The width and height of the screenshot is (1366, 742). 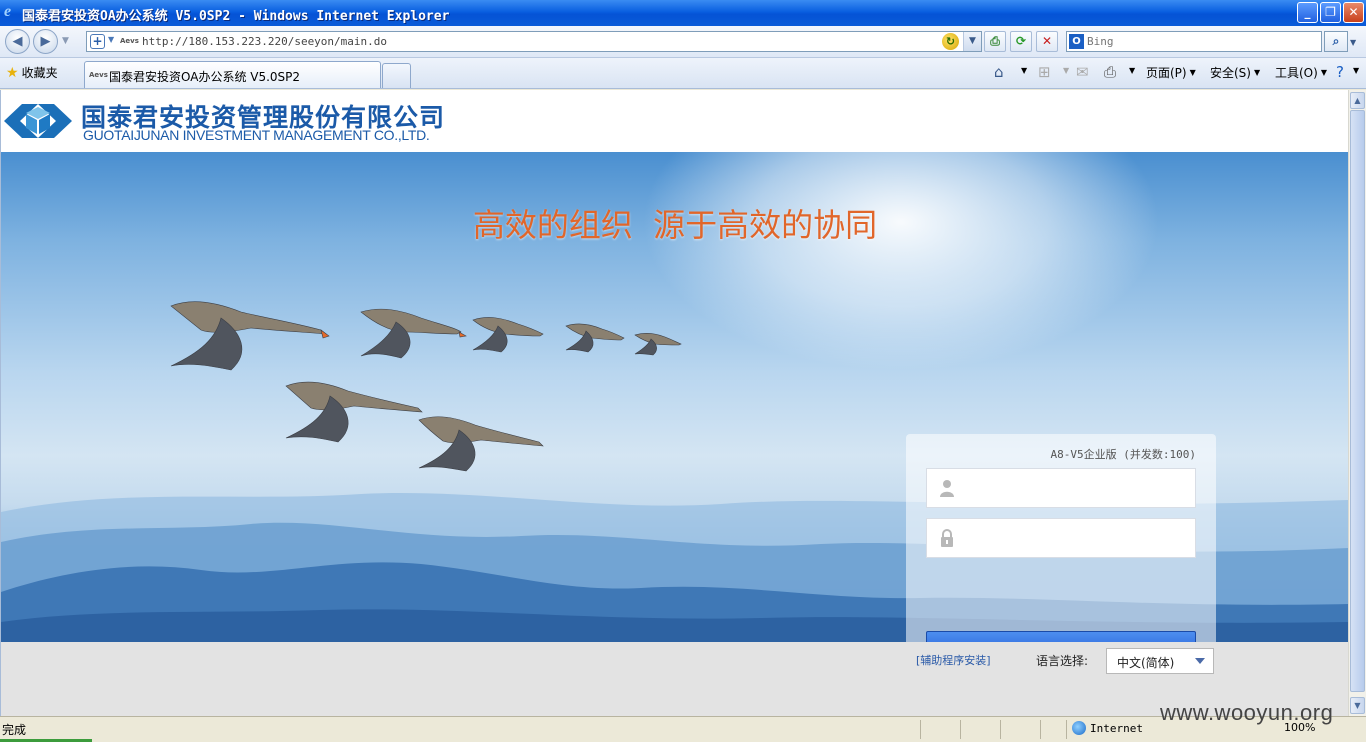 What do you see at coordinates (1353, 42) in the screenshot?
I see `search-options-icon: ▼` at bounding box center [1353, 42].